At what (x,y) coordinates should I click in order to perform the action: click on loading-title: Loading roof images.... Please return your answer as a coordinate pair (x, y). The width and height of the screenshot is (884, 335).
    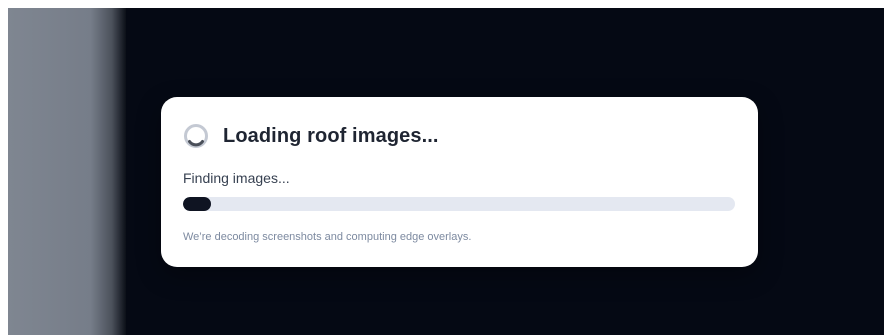
    Looking at the image, I should click on (331, 135).